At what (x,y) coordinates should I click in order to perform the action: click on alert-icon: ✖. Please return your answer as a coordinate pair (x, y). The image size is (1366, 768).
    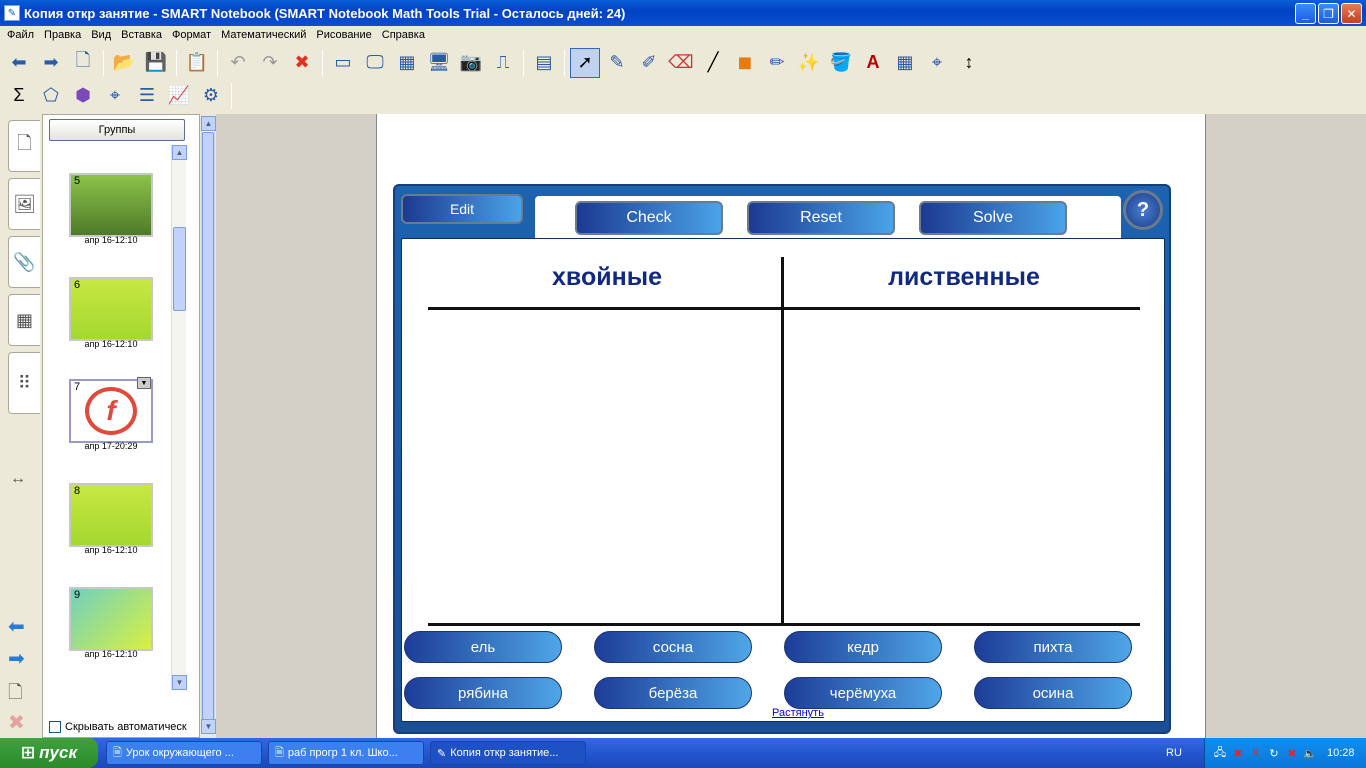
    Looking at the image, I should click on (1292, 753).